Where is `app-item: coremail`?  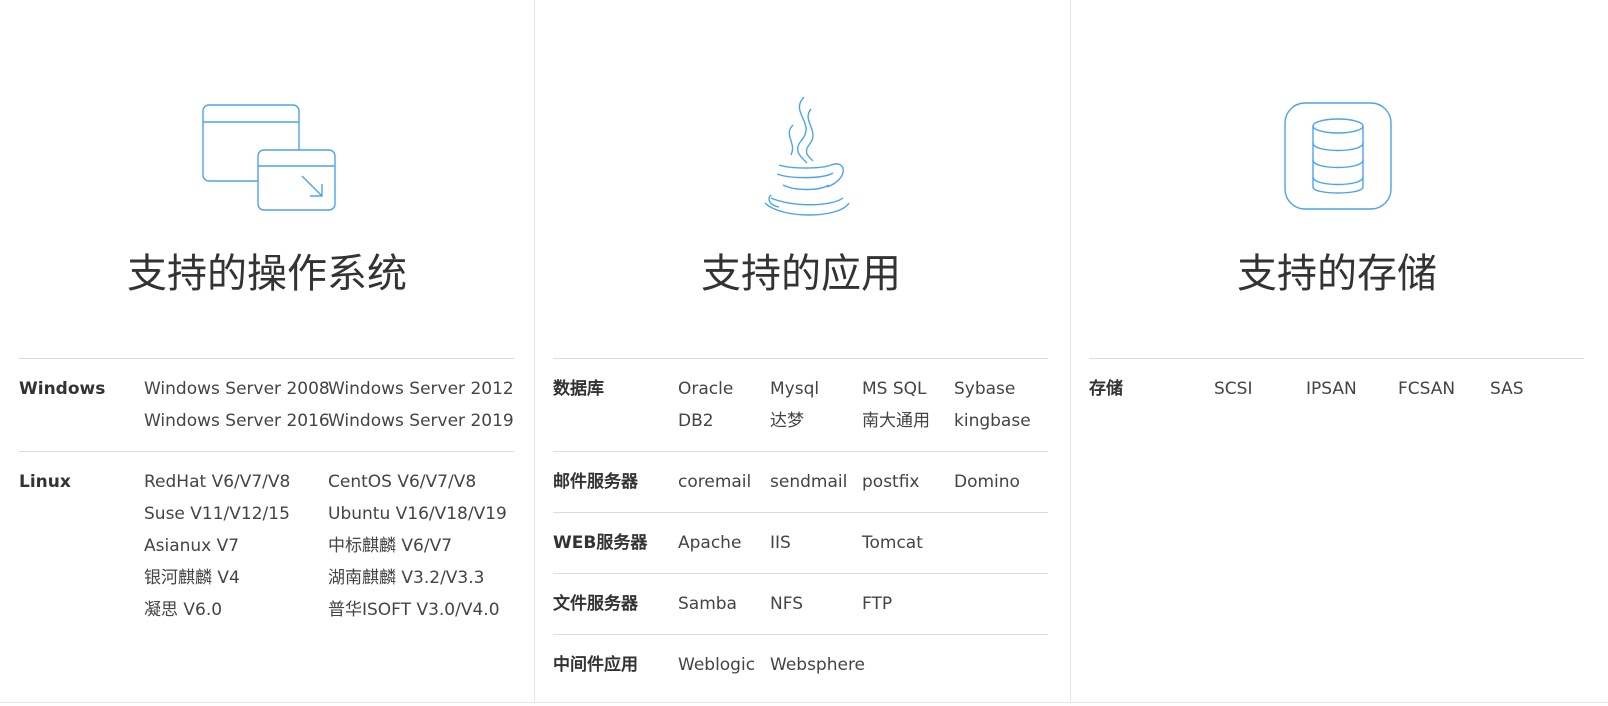
app-item: coremail is located at coordinates (715, 482).